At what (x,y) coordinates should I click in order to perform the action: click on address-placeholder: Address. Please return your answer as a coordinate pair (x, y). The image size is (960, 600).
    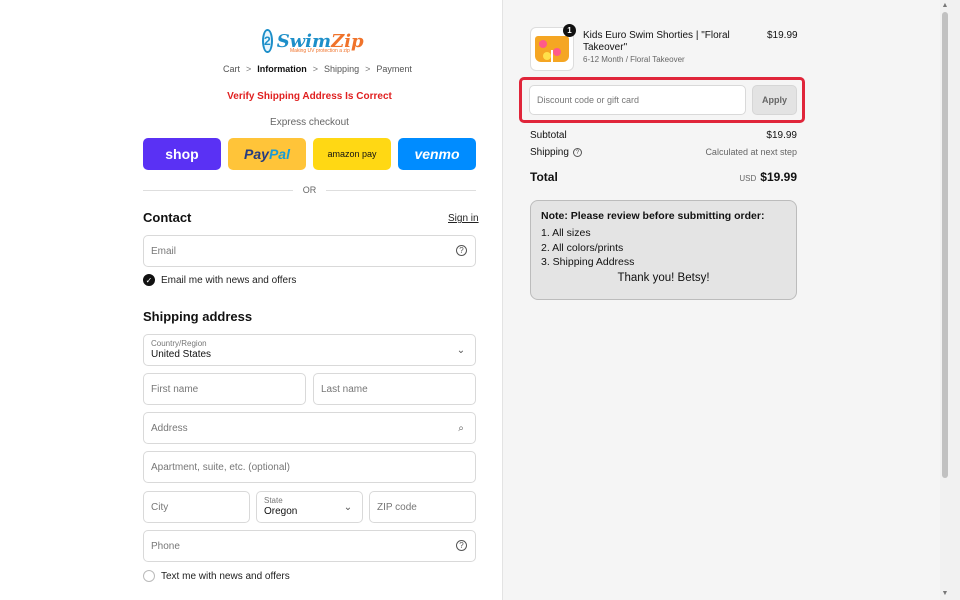
    Looking at the image, I should click on (169, 428).